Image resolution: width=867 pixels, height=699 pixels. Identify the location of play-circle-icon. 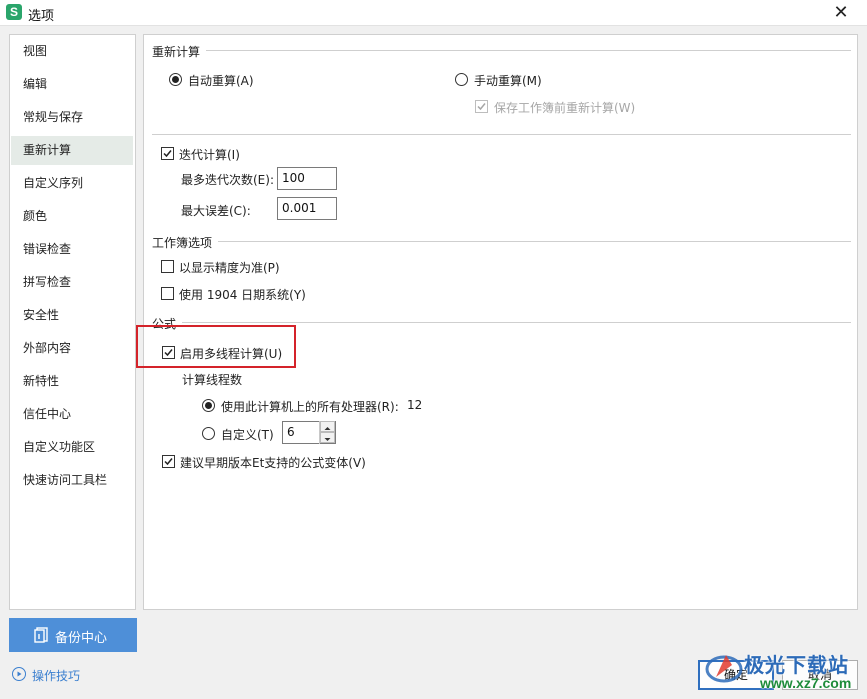
(19, 674).